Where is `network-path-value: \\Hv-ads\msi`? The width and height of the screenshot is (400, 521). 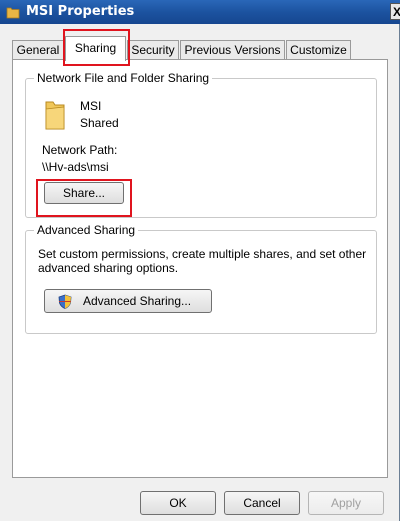
network-path-value: \\Hv-ads\msi is located at coordinates (75, 167).